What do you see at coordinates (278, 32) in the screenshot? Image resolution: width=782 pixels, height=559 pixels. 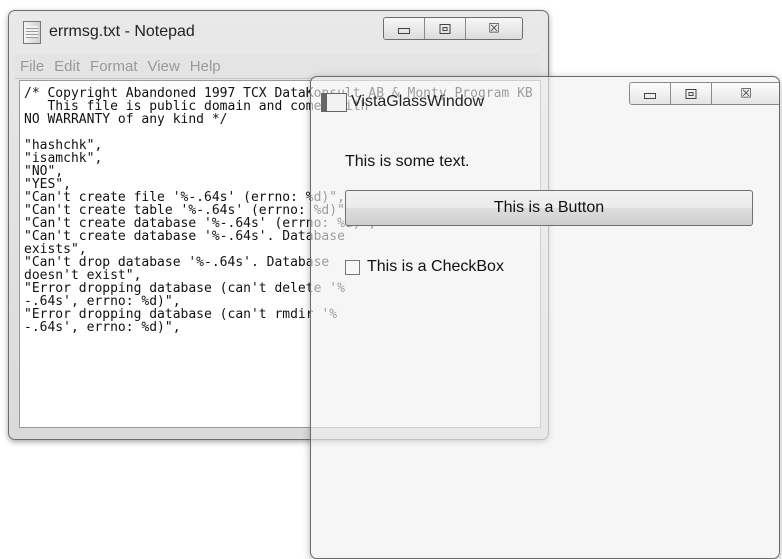 I see `notepad-titlebar: errmsg.txt - Notepad ☒` at bounding box center [278, 32].